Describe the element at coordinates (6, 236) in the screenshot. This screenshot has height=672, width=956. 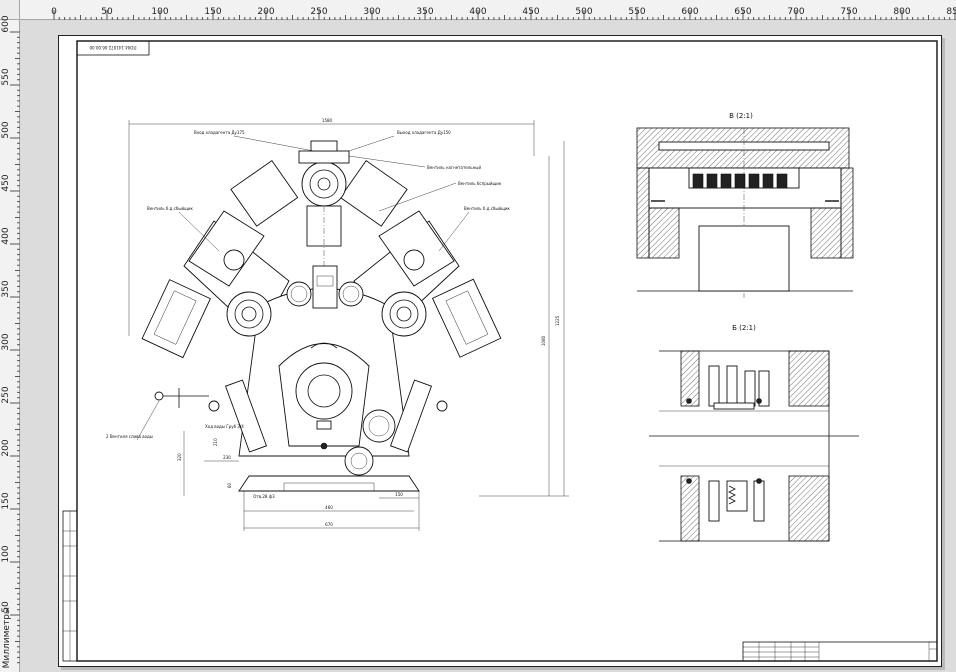
I see `ruler-left-label: 400` at that location.